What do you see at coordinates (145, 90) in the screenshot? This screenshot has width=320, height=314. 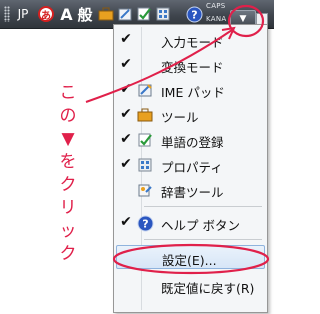 I see `ime-pad-icon` at bounding box center [145, 90].